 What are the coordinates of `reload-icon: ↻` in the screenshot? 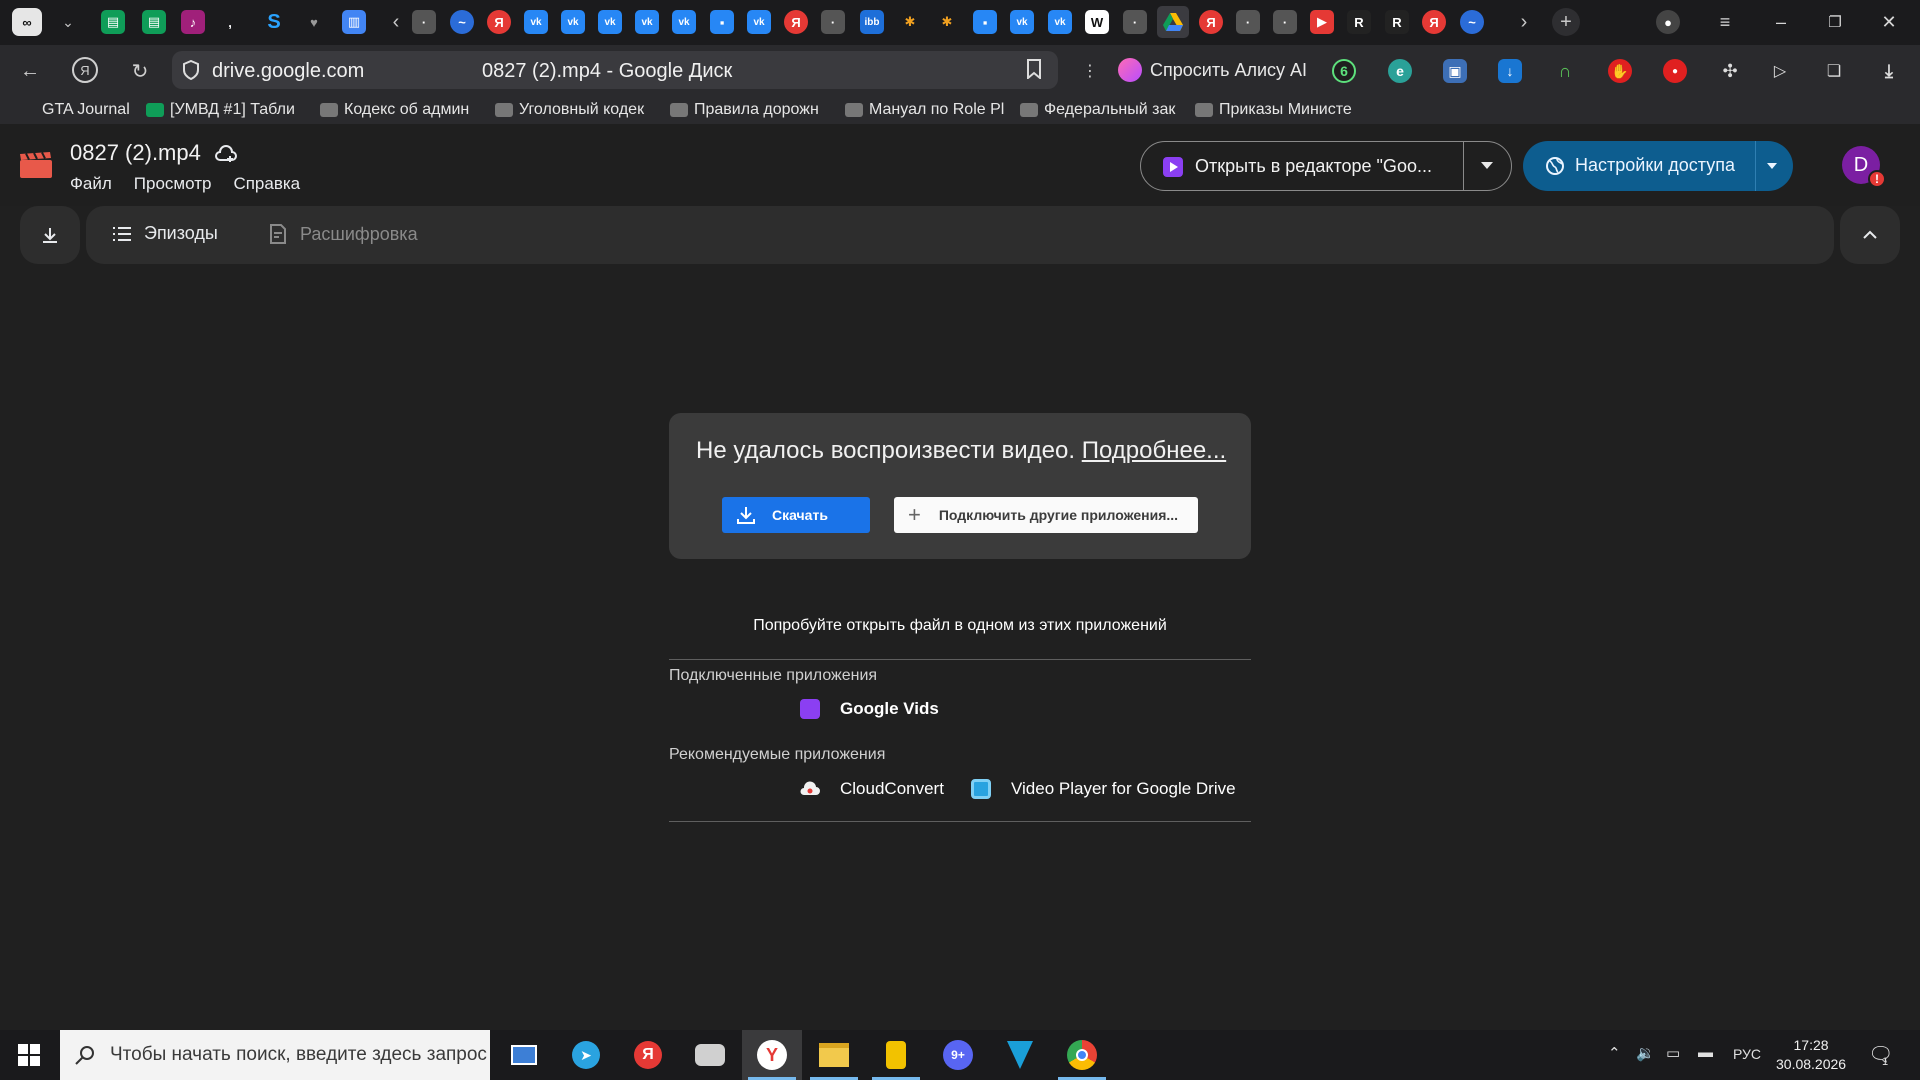 It's located at (140, 71).